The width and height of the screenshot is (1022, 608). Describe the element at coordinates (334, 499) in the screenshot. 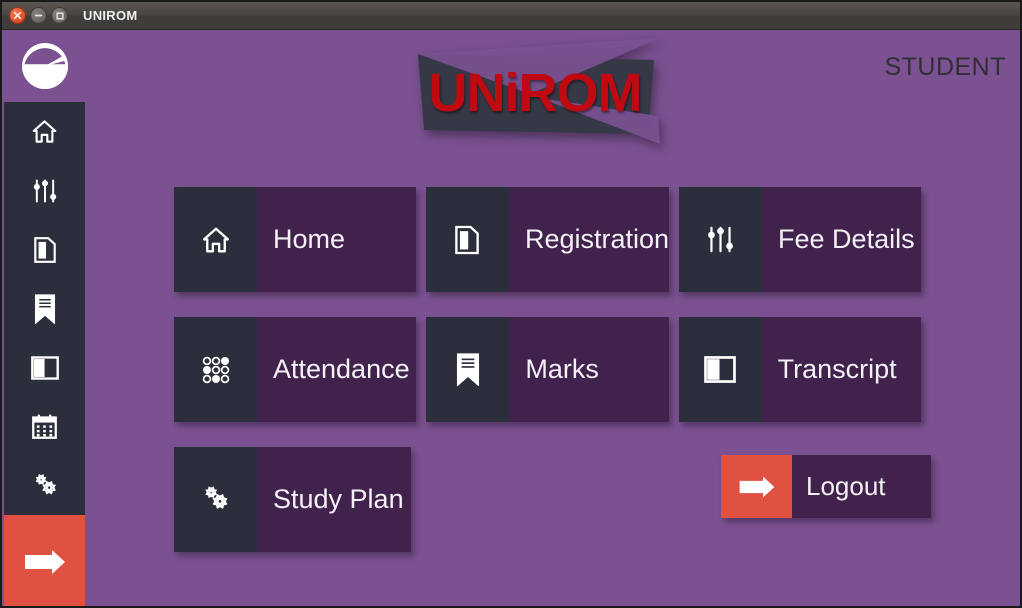

I see `tile-label: Study Plan` at that location.